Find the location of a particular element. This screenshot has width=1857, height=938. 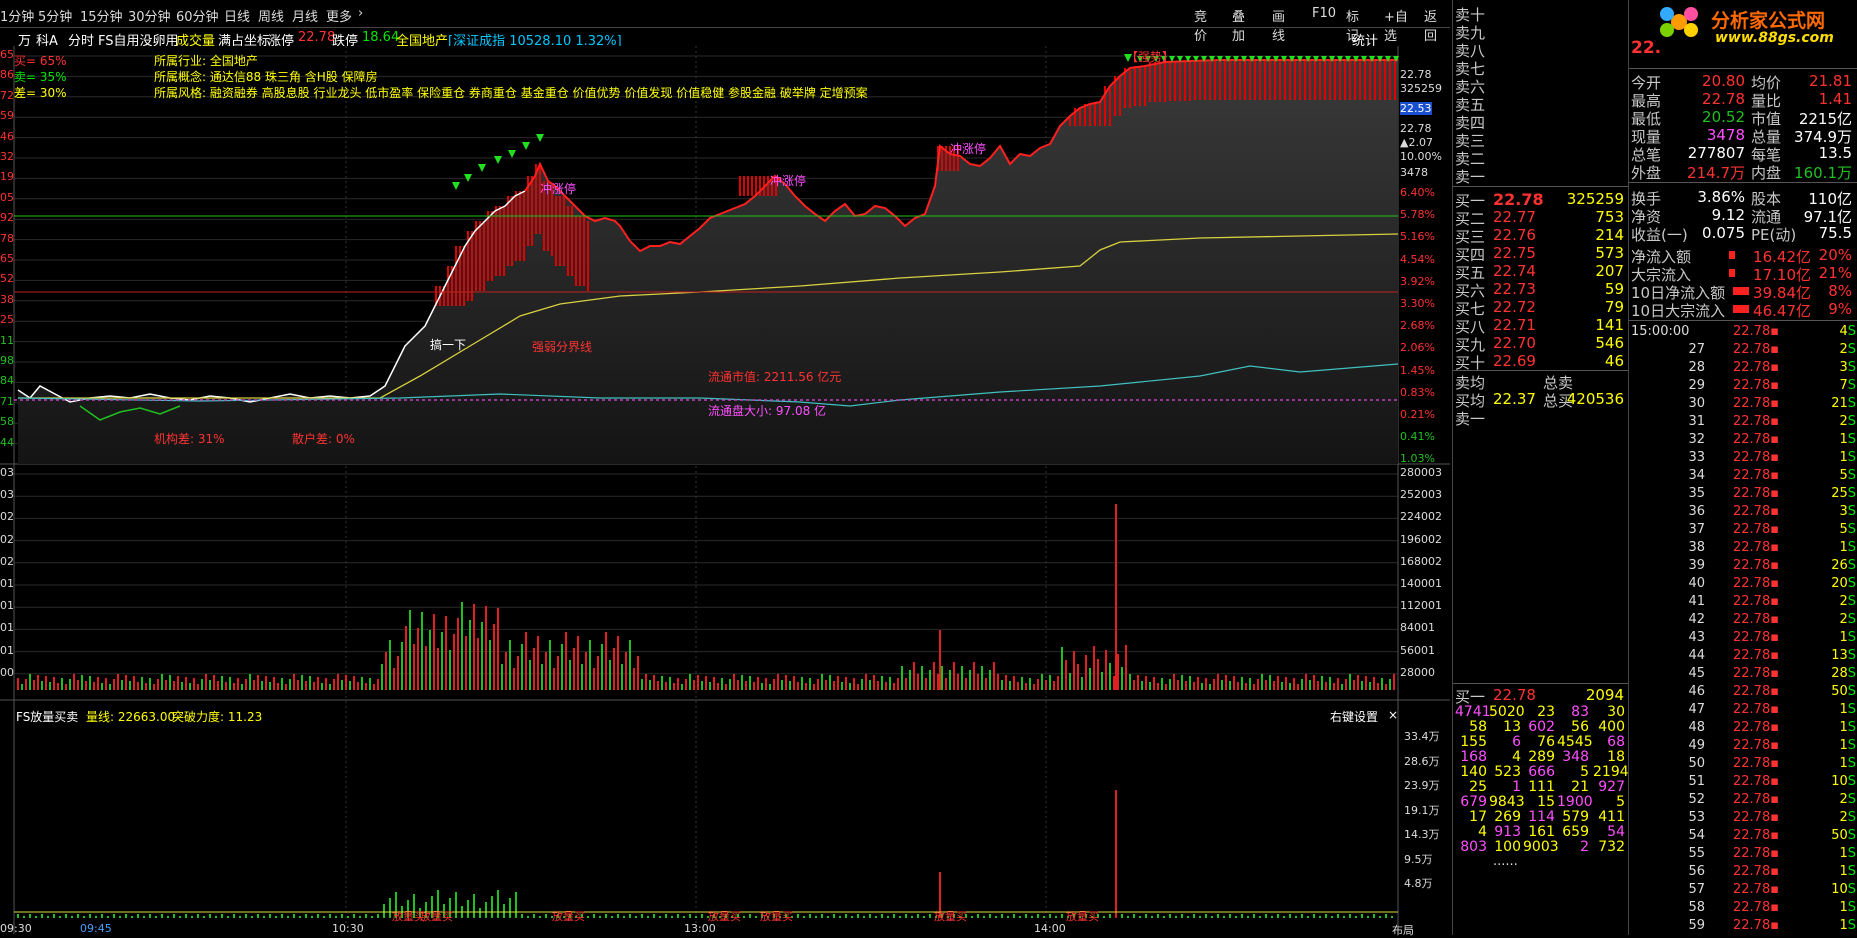

buy-level-row: 买十 22.69 46 is located at coordinates (1540, 362).